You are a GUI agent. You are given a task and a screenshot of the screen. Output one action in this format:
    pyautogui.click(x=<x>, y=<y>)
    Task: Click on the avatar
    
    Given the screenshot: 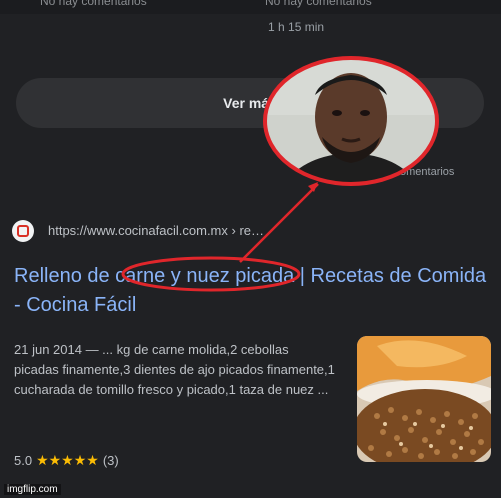 What is the action you would take?
    pyautogui.click(x=351, y=121)
    